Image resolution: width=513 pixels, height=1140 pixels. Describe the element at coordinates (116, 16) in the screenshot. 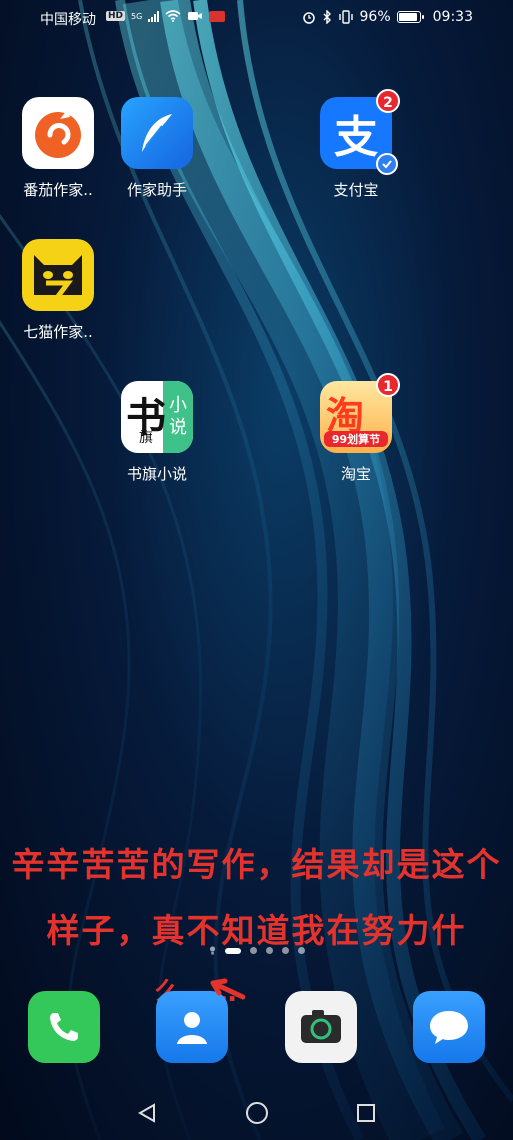

I see `hd-icon: HD` at that location.